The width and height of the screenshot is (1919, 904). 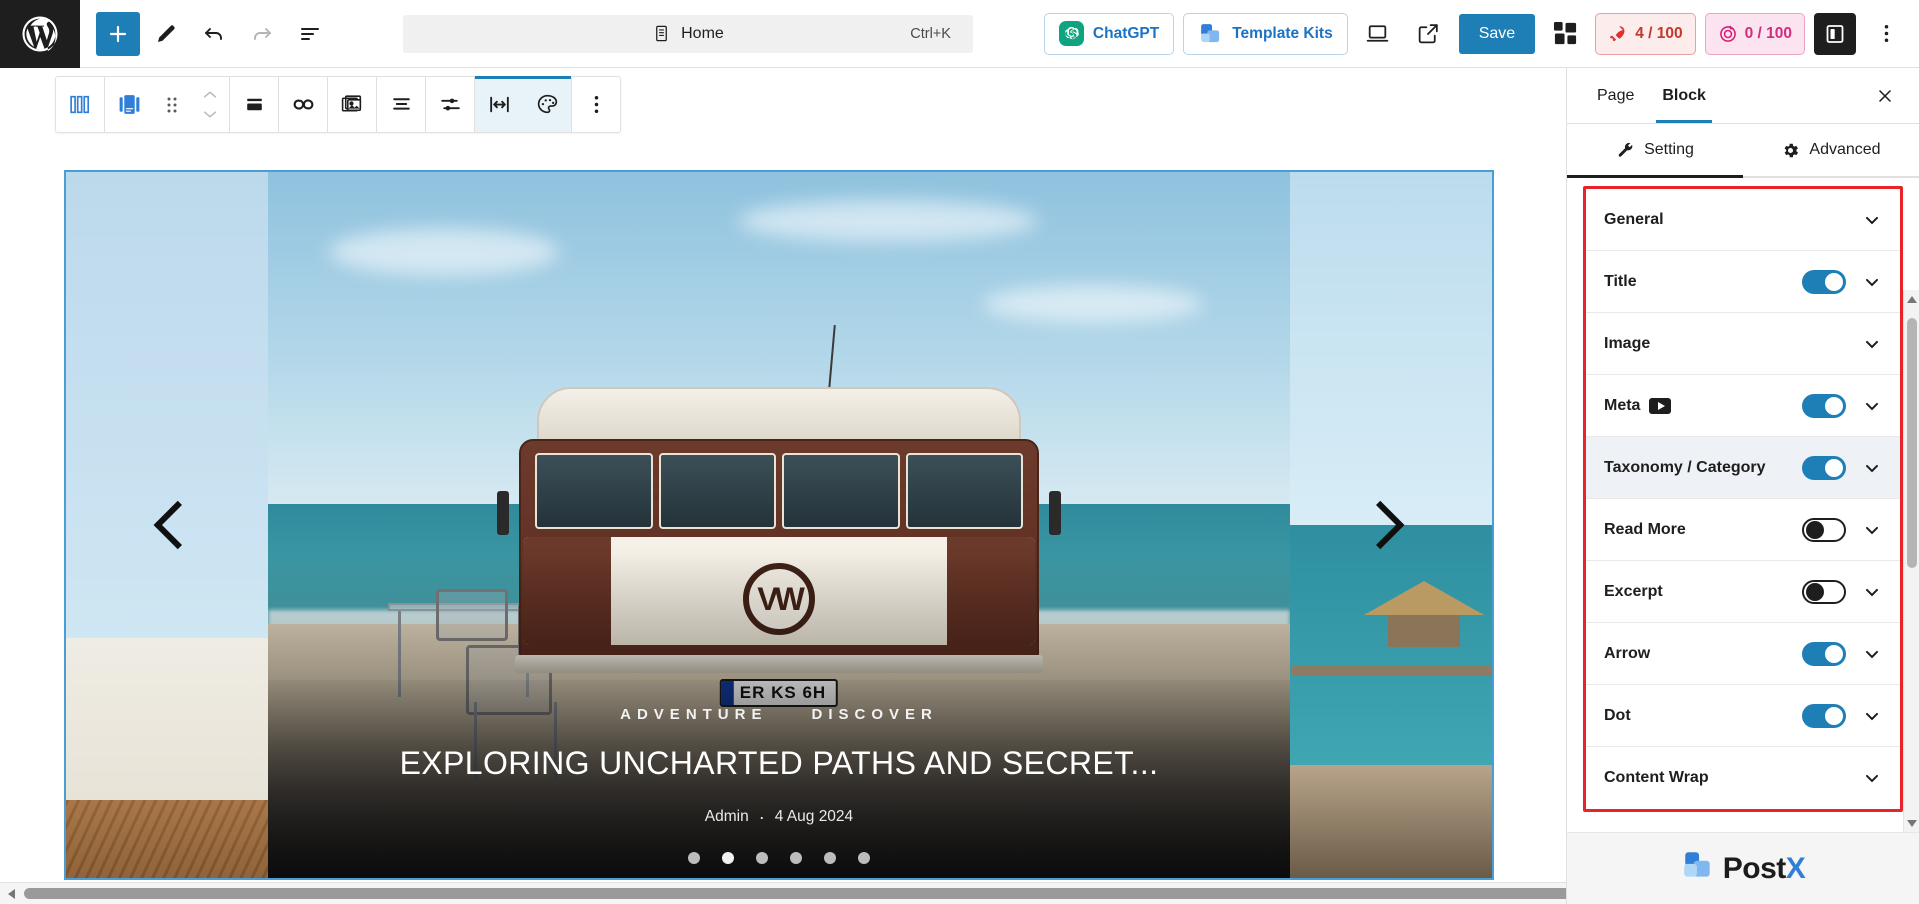 I want to click on panel-dot: Dot, so click(x=1743, y=716).